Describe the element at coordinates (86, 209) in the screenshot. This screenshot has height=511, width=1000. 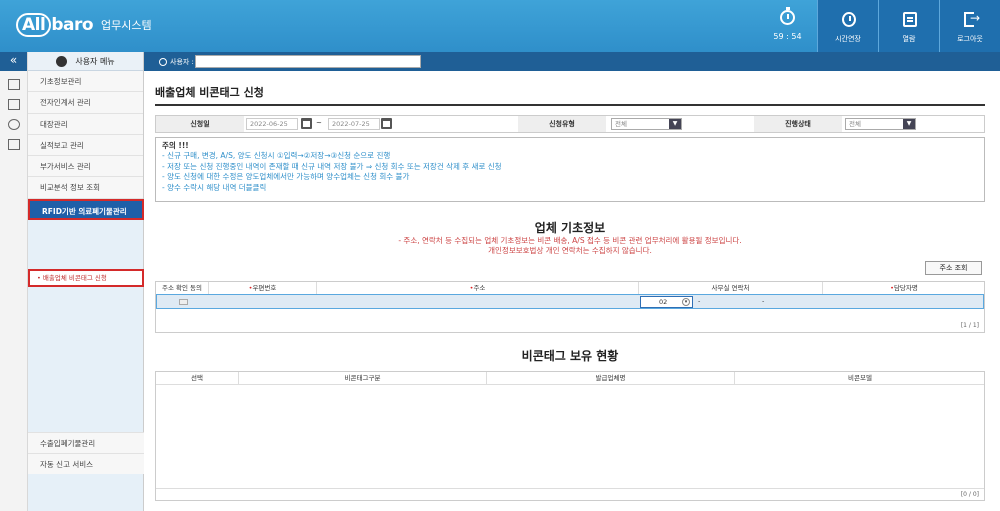
I see `sidebar-item-rfid: RFID기반 의료폐기물관리` at that location.